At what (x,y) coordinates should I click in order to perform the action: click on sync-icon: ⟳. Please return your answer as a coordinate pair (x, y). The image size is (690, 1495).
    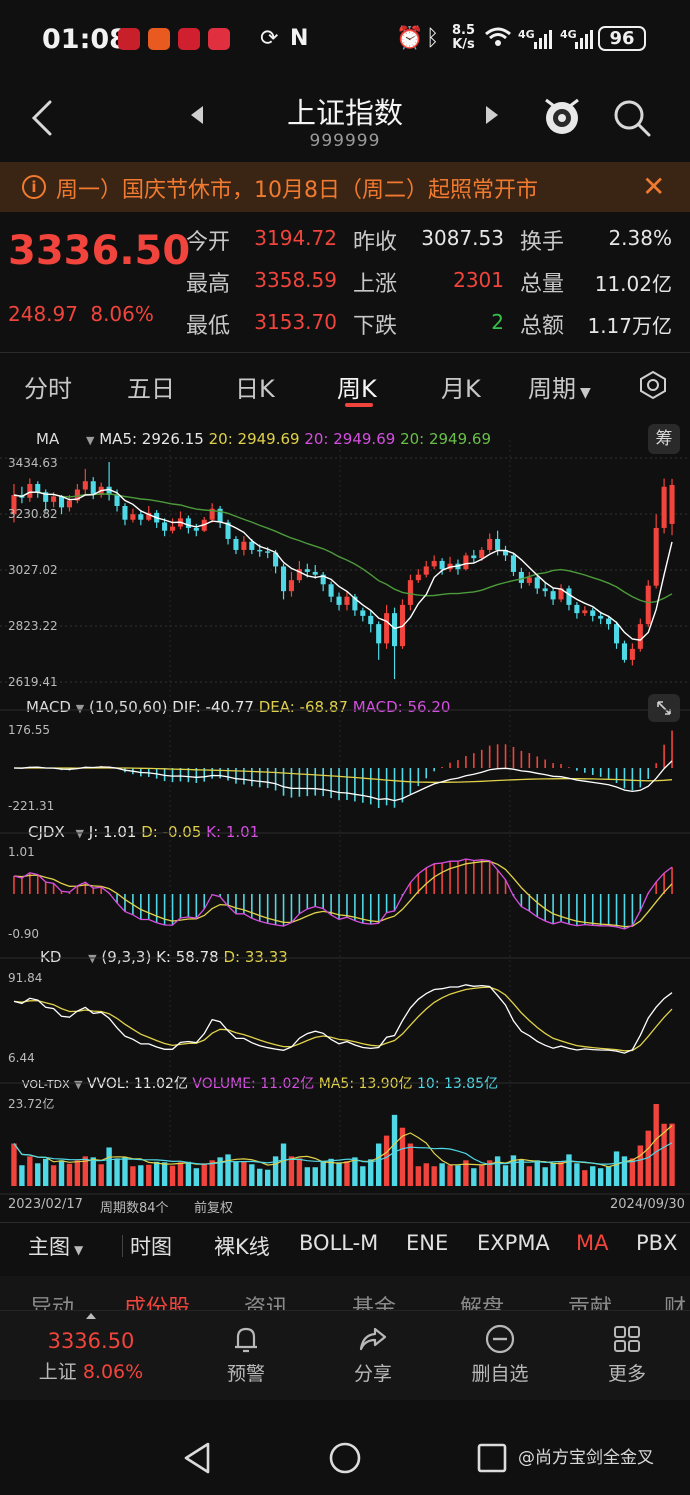
    Looking at the image, I should click on (269, 38).